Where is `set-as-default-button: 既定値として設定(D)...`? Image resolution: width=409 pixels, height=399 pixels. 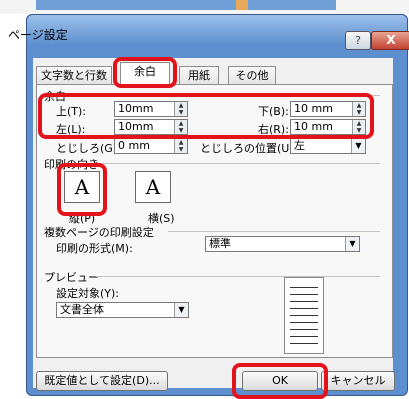
set-as-default-button: 既定値として設定(D)... is located at coordinates (102, 381).